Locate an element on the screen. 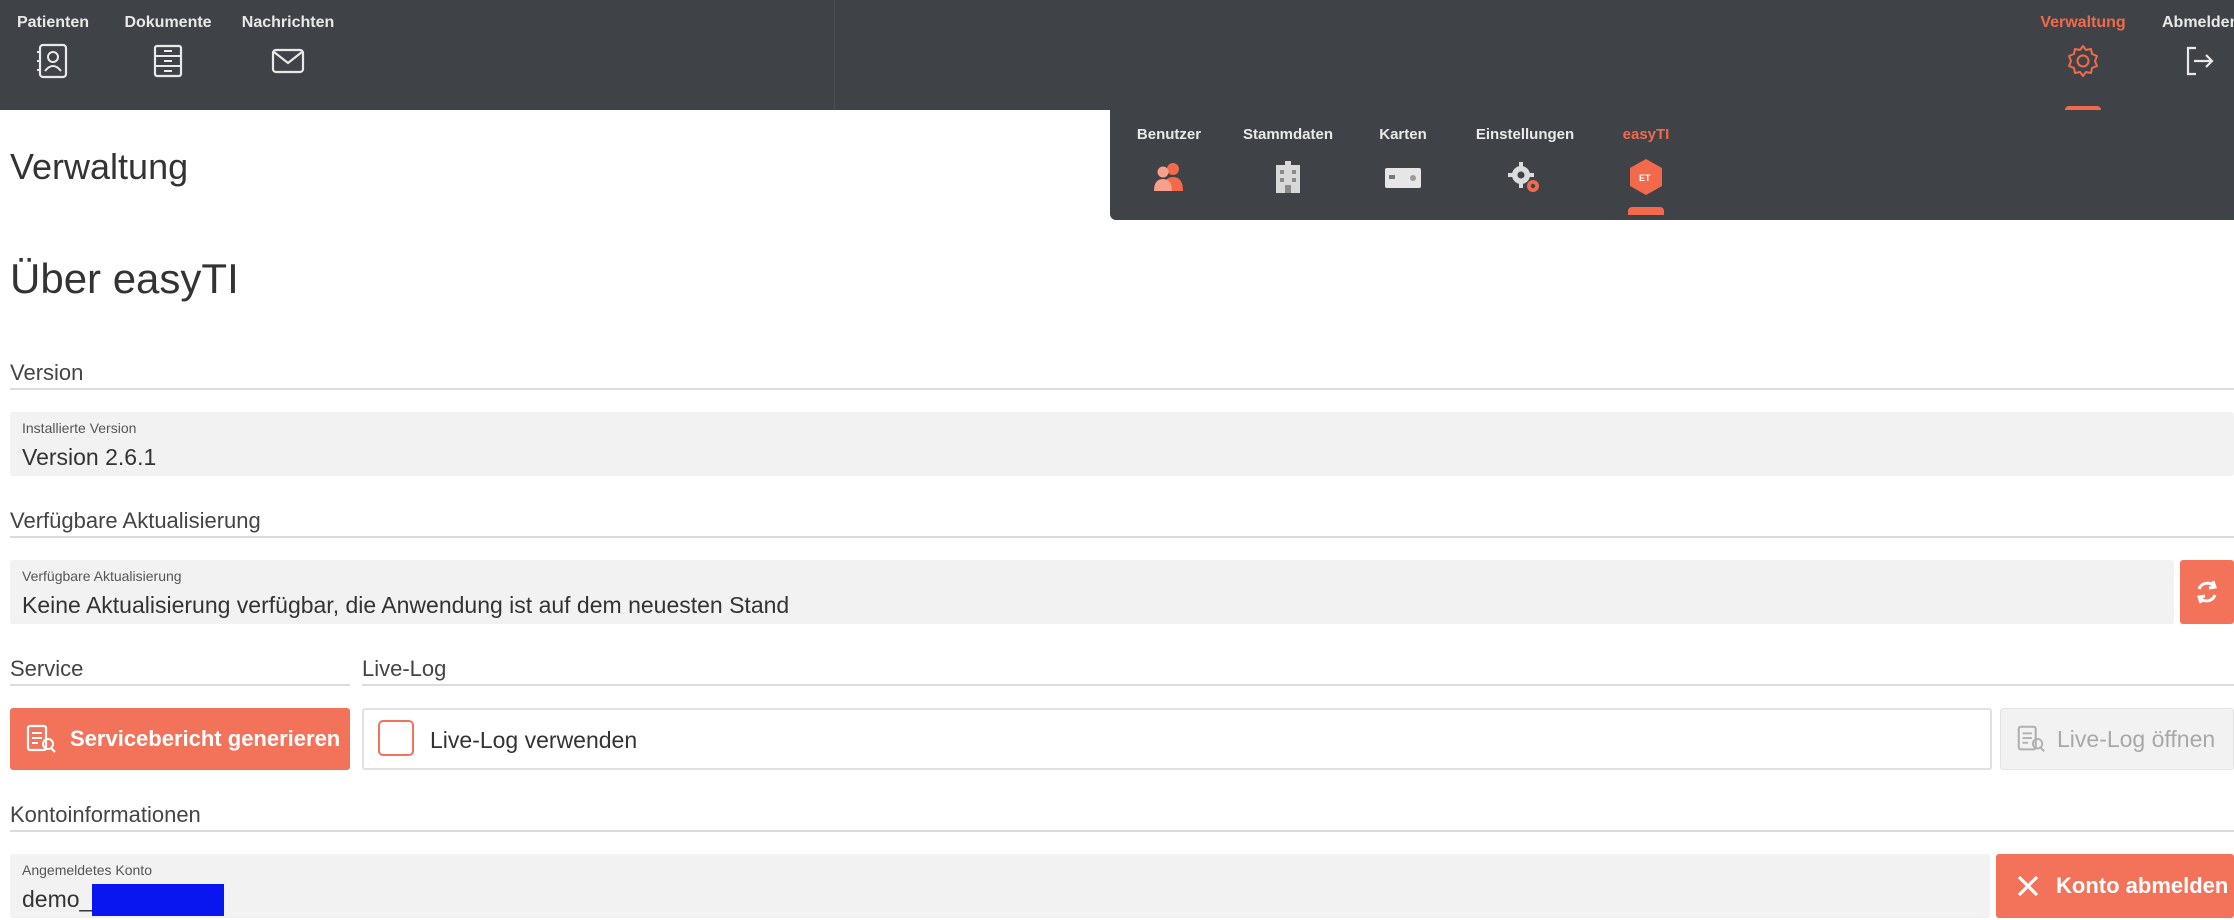 Image resolution: width=2234 pixels, height=920 pixels. subnav-label-karten: Karten is located at coordinates (1403, 134).